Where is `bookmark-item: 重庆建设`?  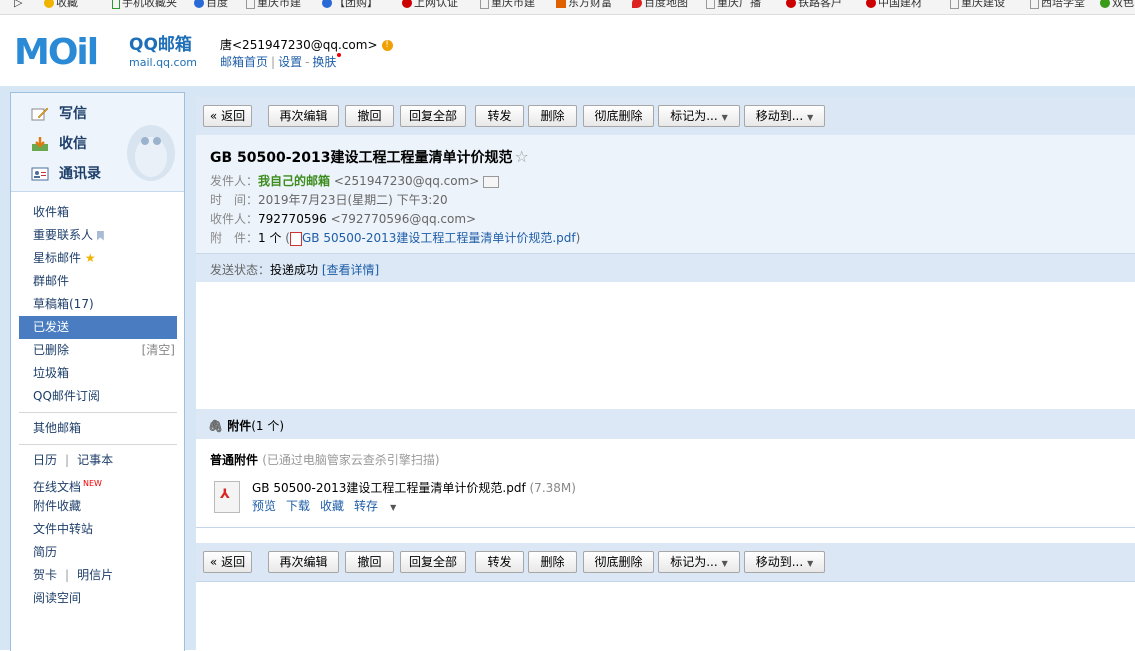 bookmark-item: 重庆建设 is located at coordinates (977, 5).